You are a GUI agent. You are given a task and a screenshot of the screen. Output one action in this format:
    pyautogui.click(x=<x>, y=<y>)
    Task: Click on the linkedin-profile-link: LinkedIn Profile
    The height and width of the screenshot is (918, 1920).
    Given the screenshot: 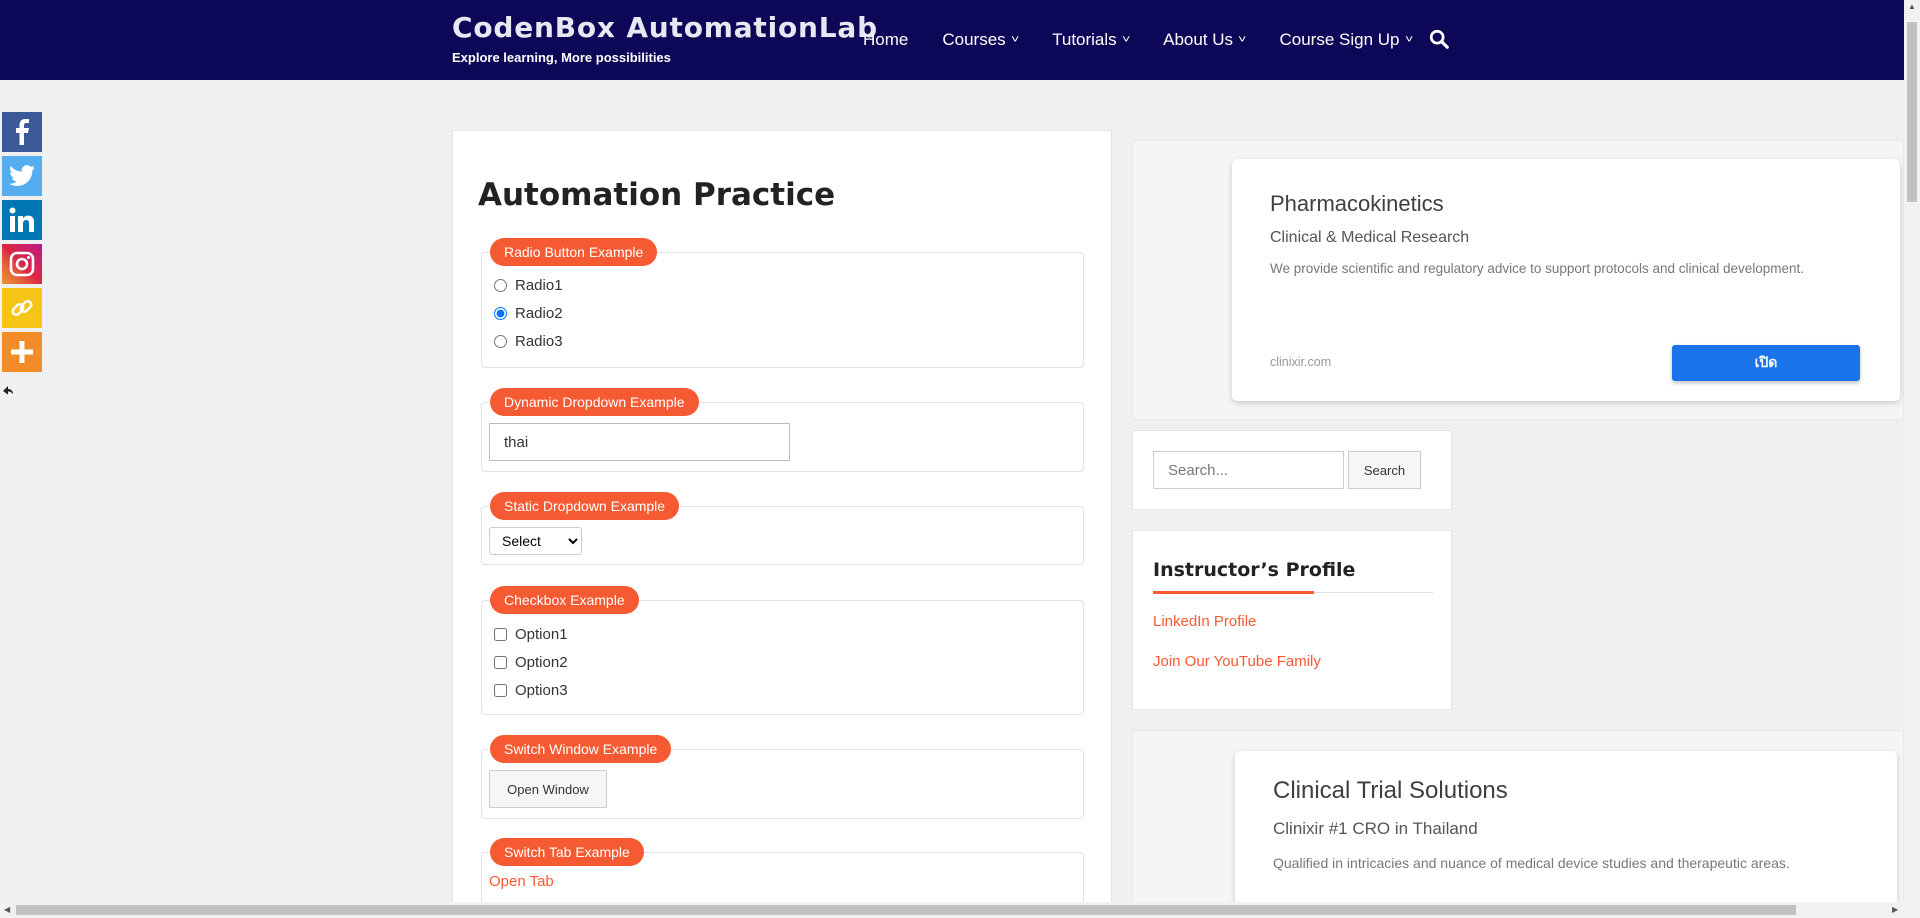 What is the action you would take?
    pyautogui.click(x=1204, y=621)
    